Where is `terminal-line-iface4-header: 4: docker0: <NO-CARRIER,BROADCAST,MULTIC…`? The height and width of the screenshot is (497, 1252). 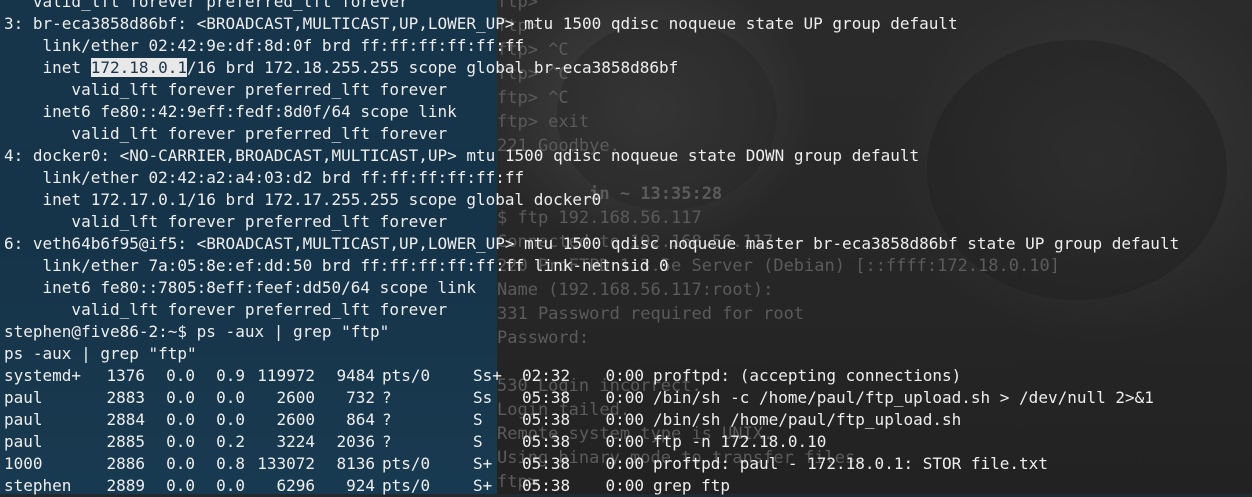 terminal-line-iface4-header: 4: docker0: <NO-CARRIER,BROADCAST,MULTIC… is located at coordinates (461, 156).